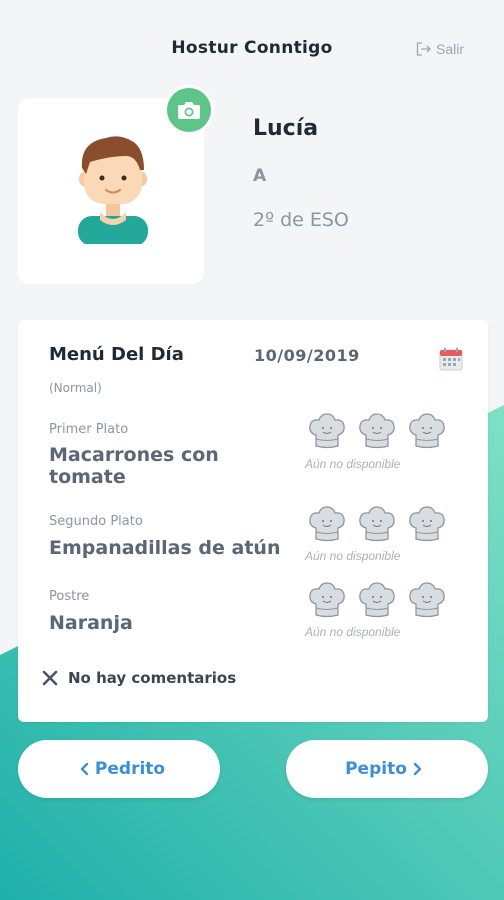 The width and height of the screenshot is (504, 900). I want to click on next-student-label: Pepito, so click(376, 769).